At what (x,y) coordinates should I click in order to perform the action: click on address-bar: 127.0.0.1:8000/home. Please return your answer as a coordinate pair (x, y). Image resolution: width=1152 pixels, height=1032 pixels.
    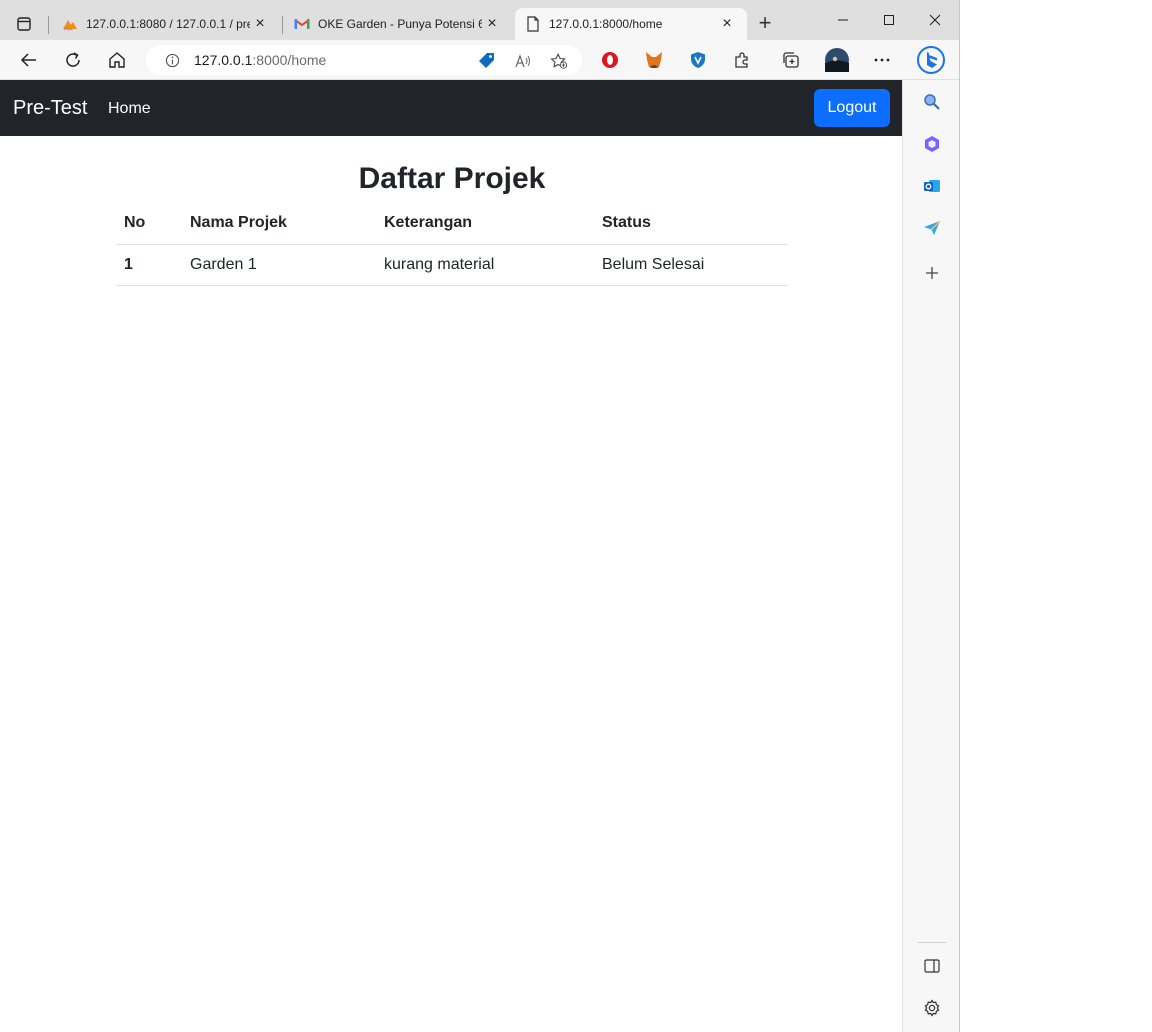
    Looking at the image, I should click on (364, 60).